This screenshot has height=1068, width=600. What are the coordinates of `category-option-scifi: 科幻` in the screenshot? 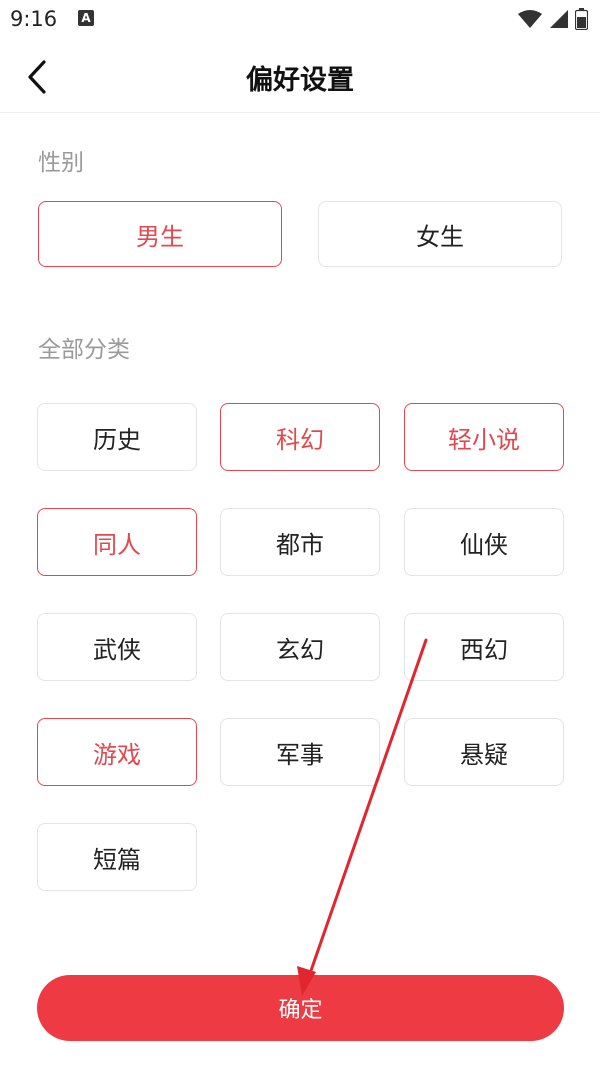 It's located at (300, 437).